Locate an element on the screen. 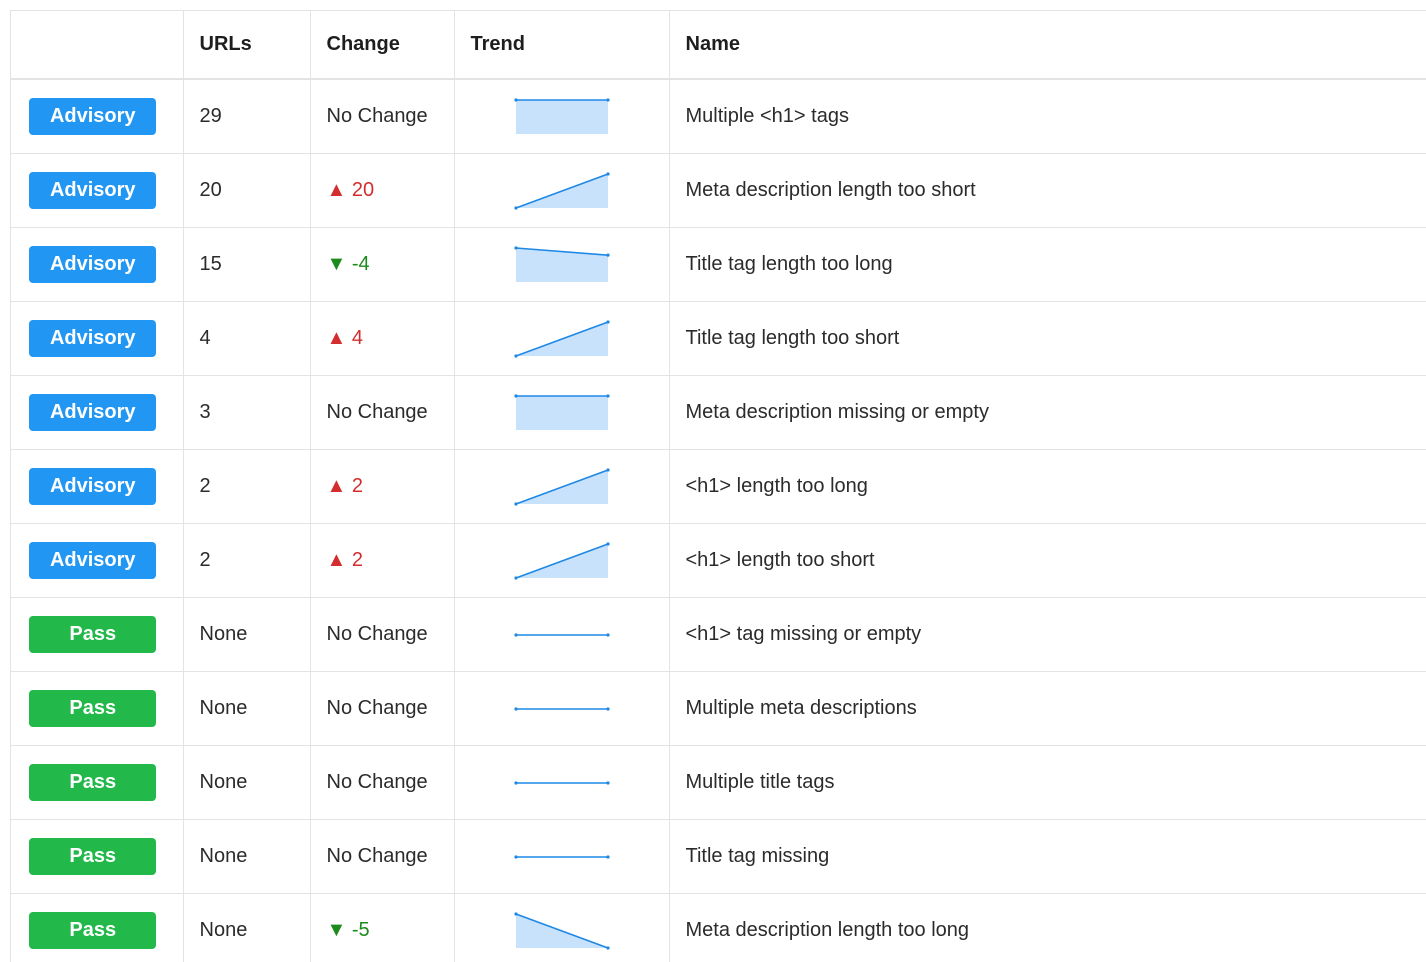 This screenshot has height=962, width=1426. issue-name: Meta description length too long is located at coordinates (1047, 927).